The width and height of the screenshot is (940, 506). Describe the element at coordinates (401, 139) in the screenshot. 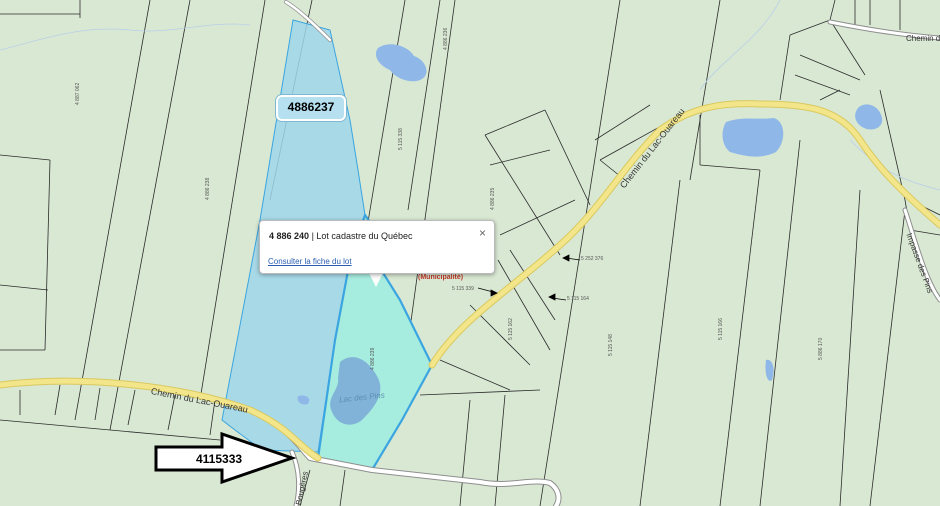

I see `lot-number-label: 5 115 338` at that location.